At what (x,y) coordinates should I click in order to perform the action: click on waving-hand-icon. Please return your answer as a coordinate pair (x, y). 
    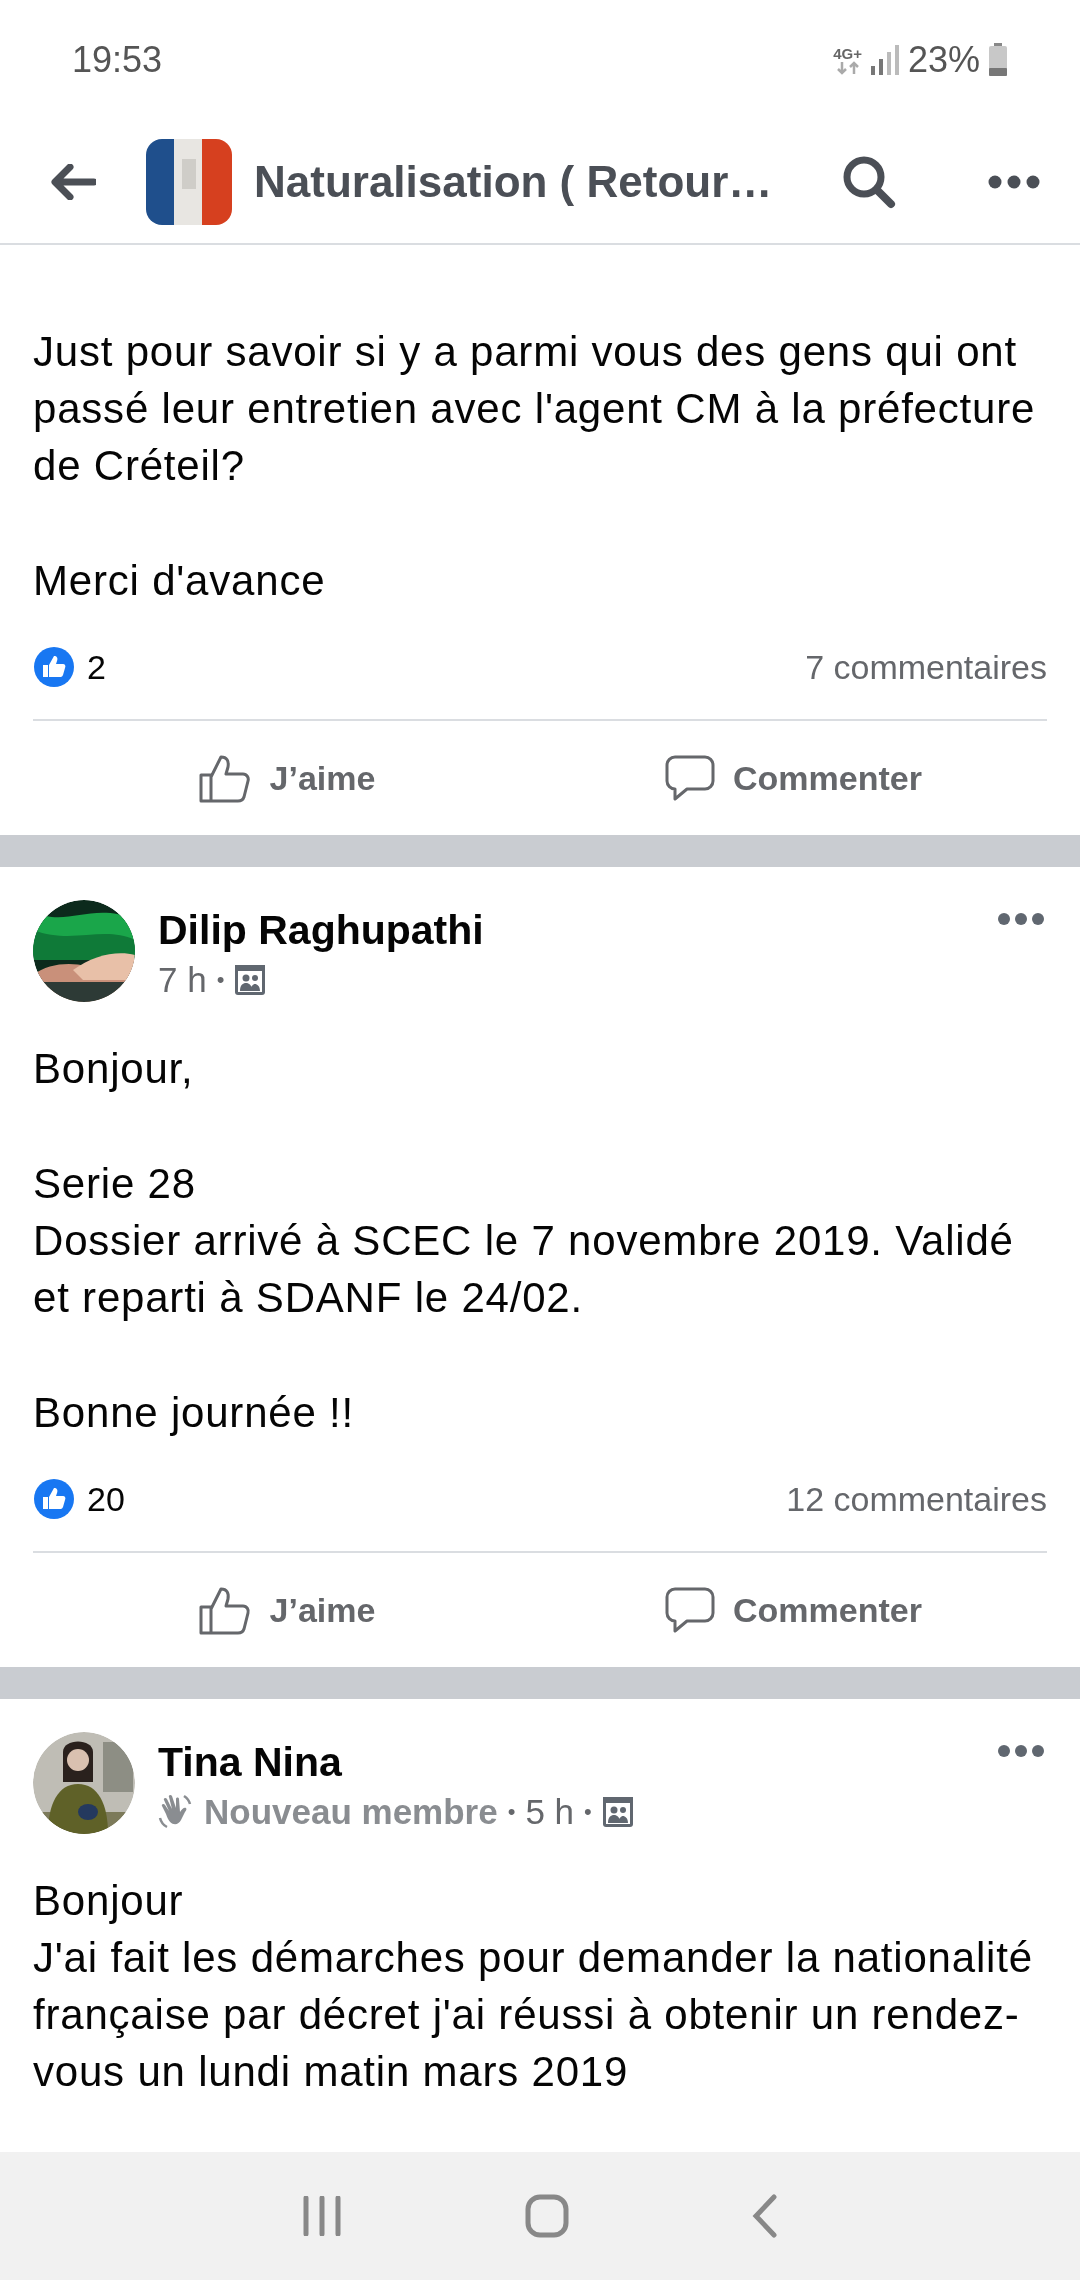
    Looking at the image, I should click on (176, 1812).